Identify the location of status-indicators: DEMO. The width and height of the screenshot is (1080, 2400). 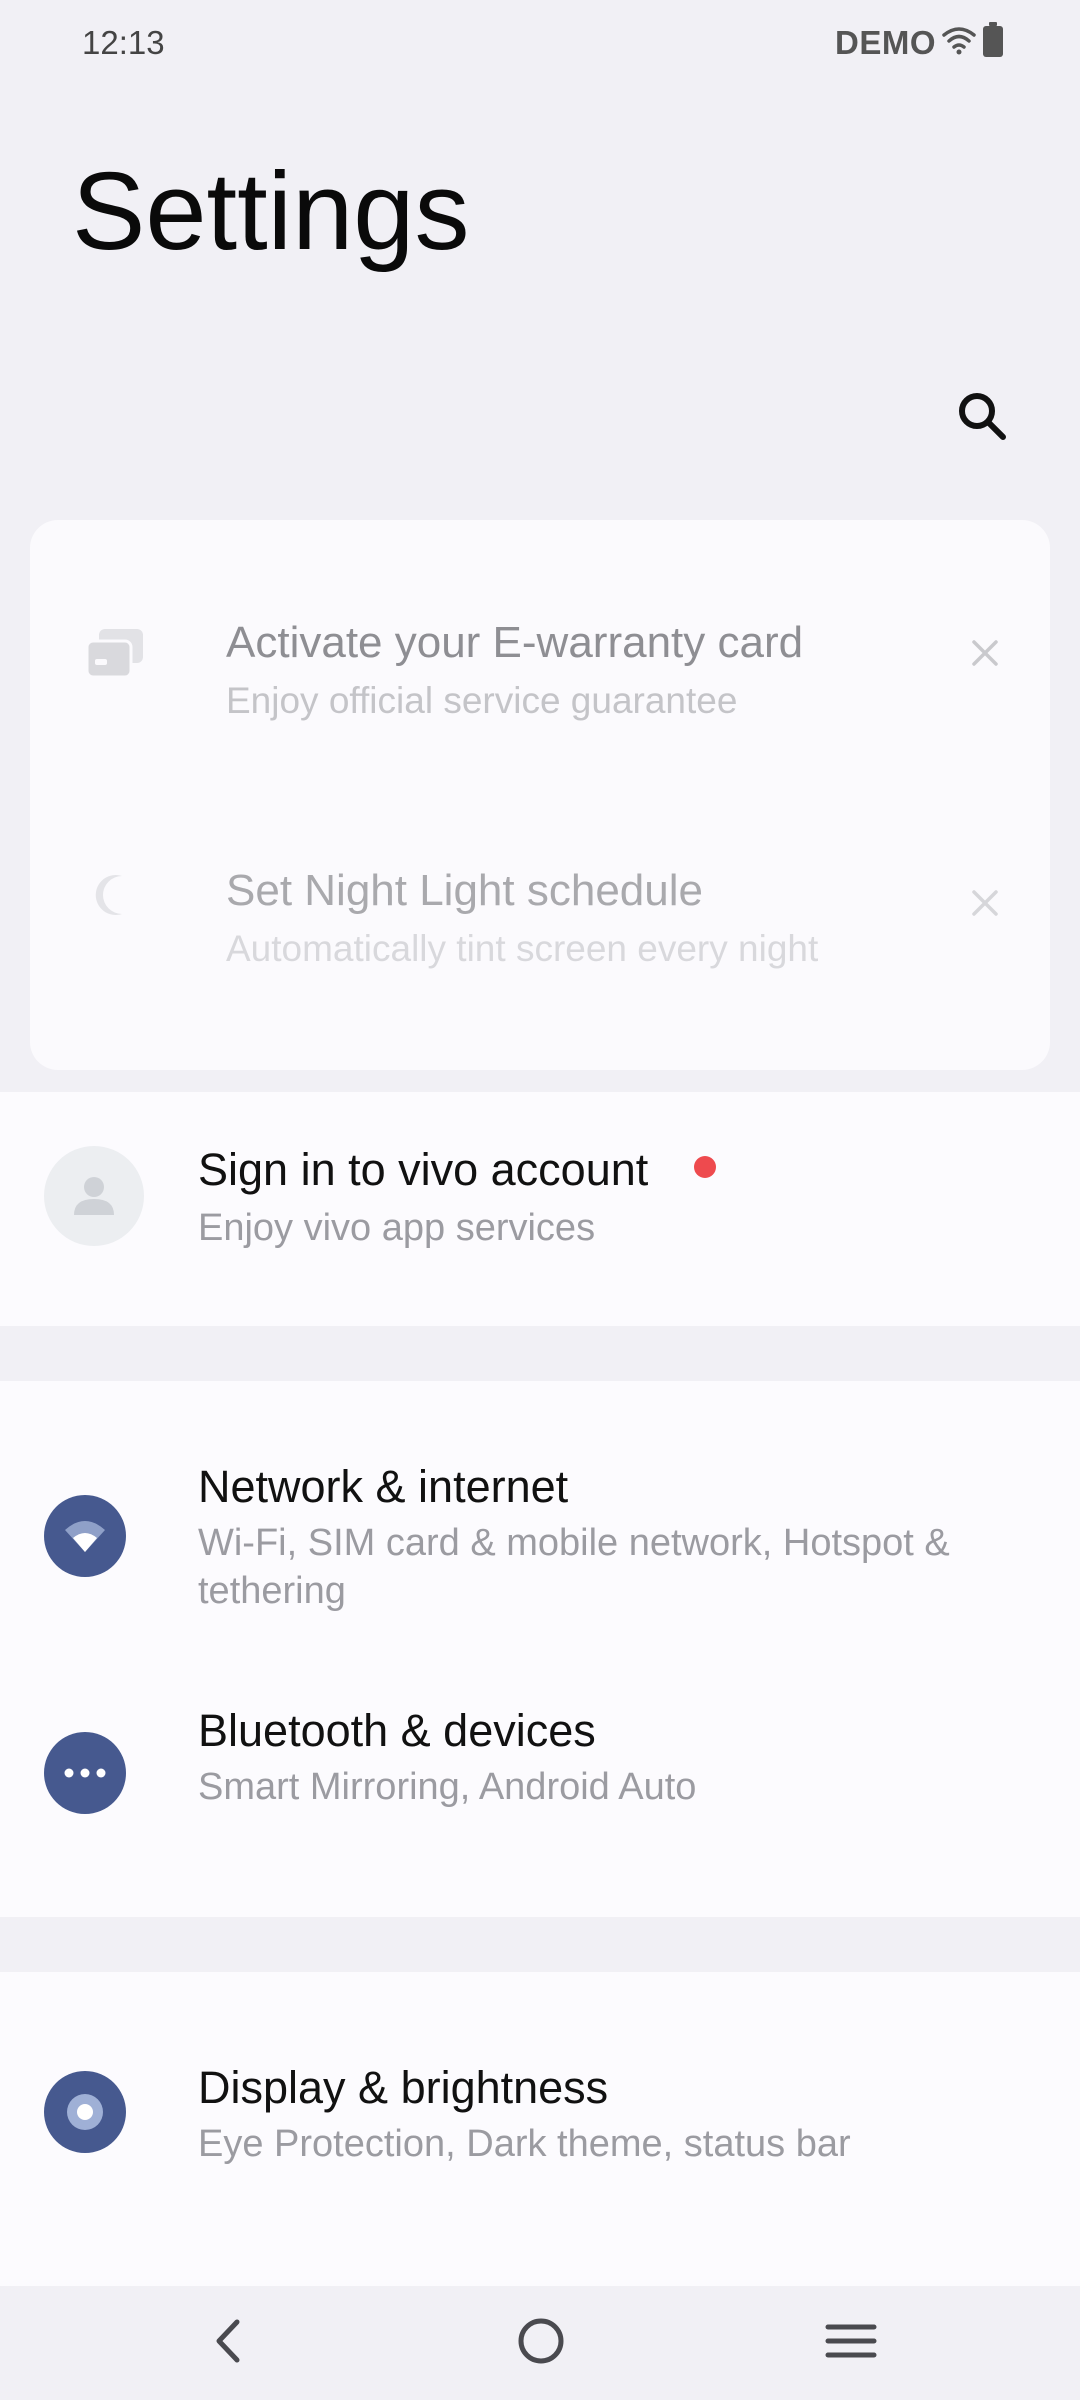
(919, 42).